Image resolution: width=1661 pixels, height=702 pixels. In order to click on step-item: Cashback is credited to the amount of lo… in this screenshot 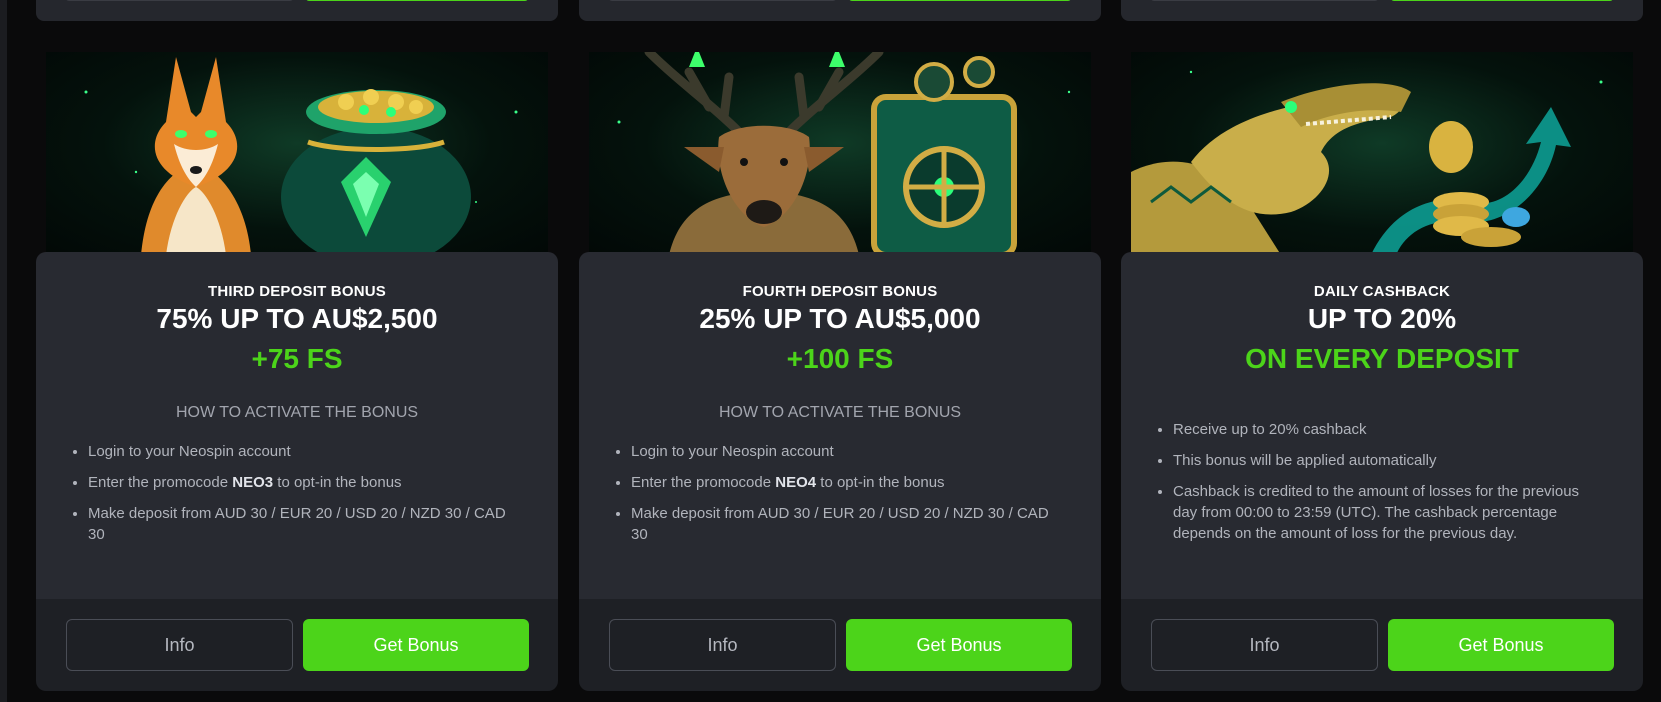, I will do `click(1384, 512)`.